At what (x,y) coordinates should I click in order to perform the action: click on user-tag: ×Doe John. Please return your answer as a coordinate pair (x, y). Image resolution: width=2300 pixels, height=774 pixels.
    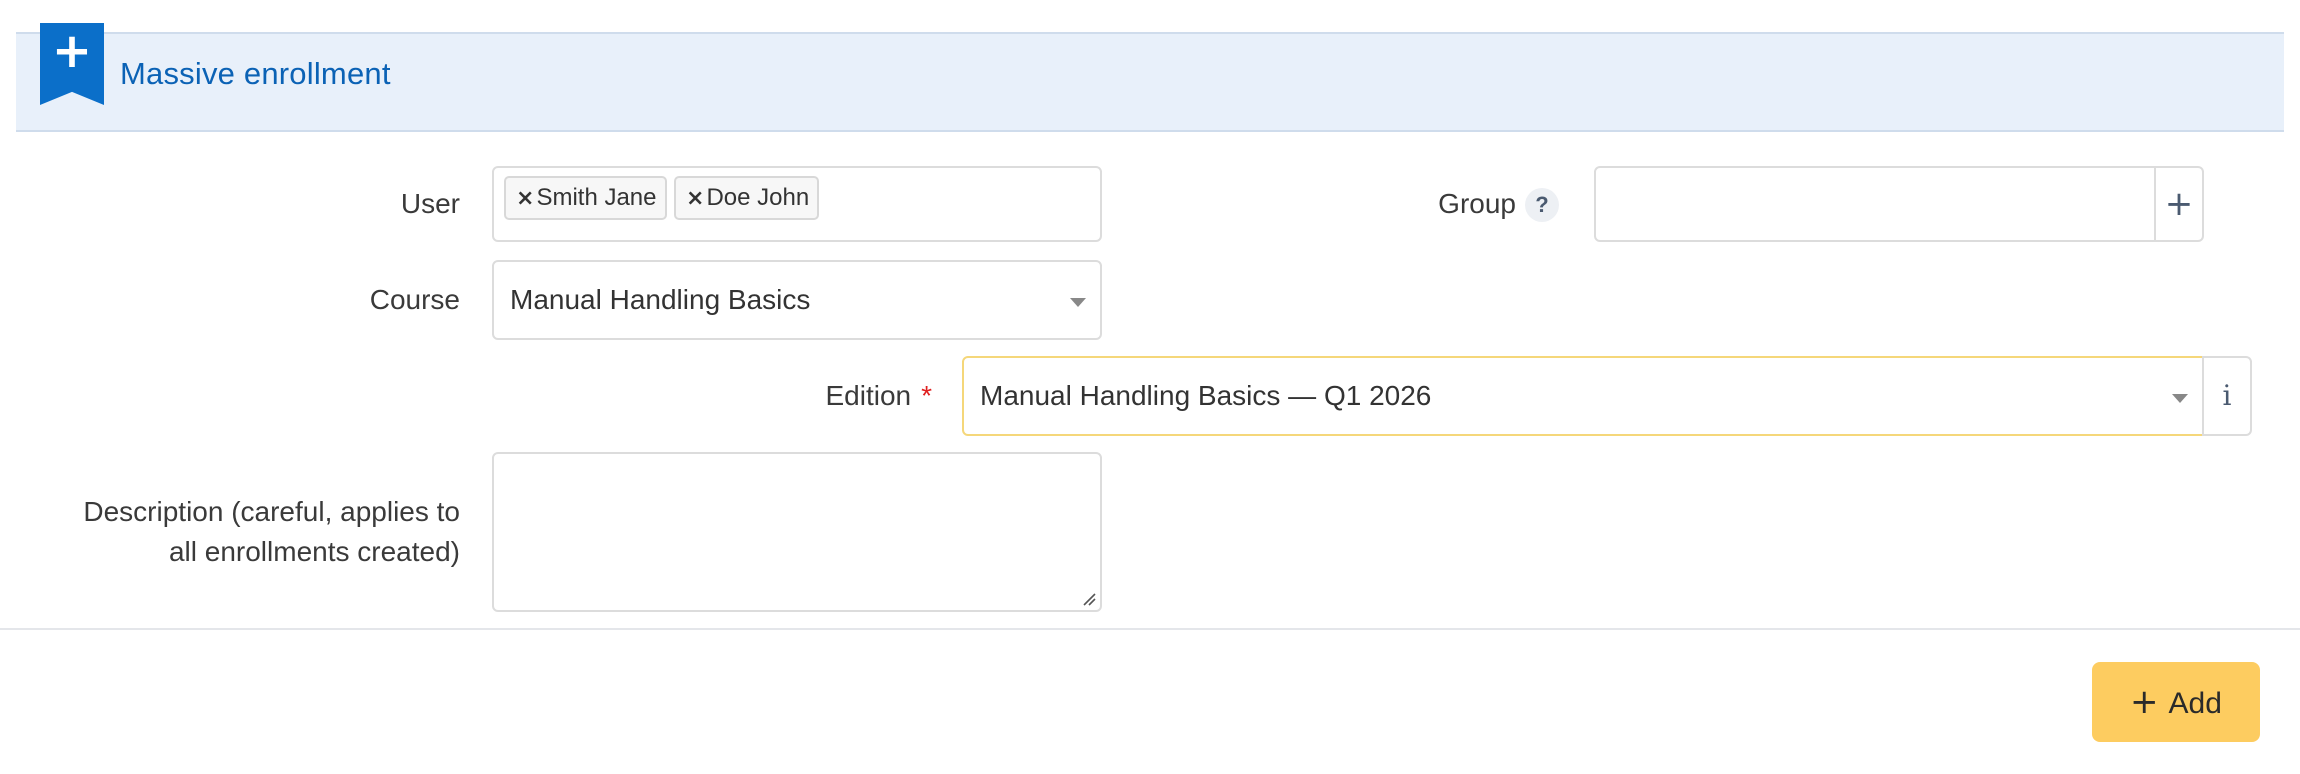
    Looking at the image, I should click on (747, 198).